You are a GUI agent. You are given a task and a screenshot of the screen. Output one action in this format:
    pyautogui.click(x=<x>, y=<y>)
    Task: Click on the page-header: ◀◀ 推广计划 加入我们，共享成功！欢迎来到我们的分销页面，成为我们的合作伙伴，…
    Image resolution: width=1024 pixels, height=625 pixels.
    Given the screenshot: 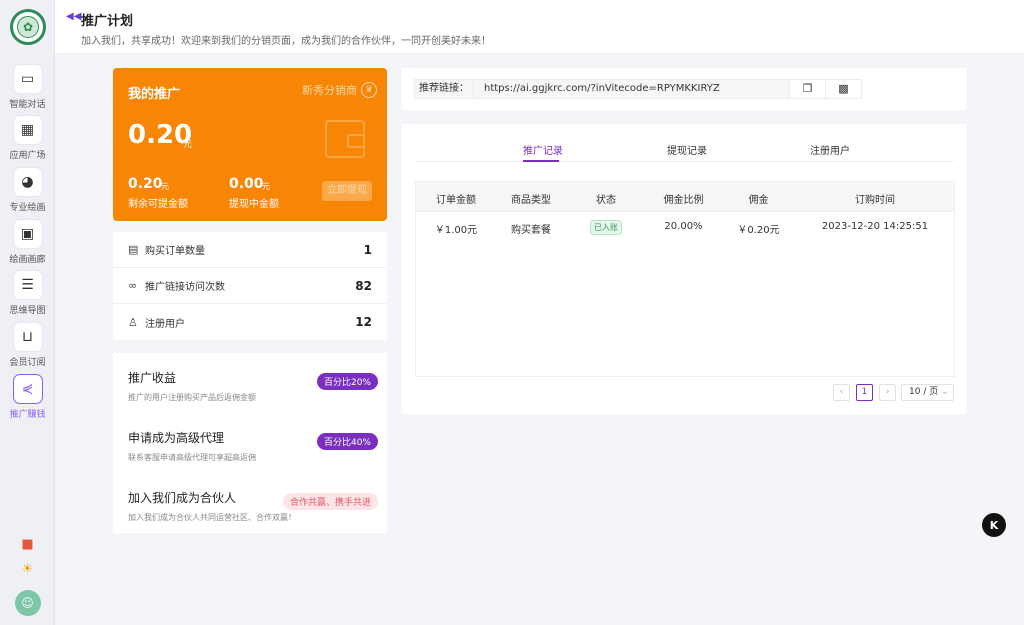 What is the action you would take?
    pyautogui.click(x=539, y=27)
    